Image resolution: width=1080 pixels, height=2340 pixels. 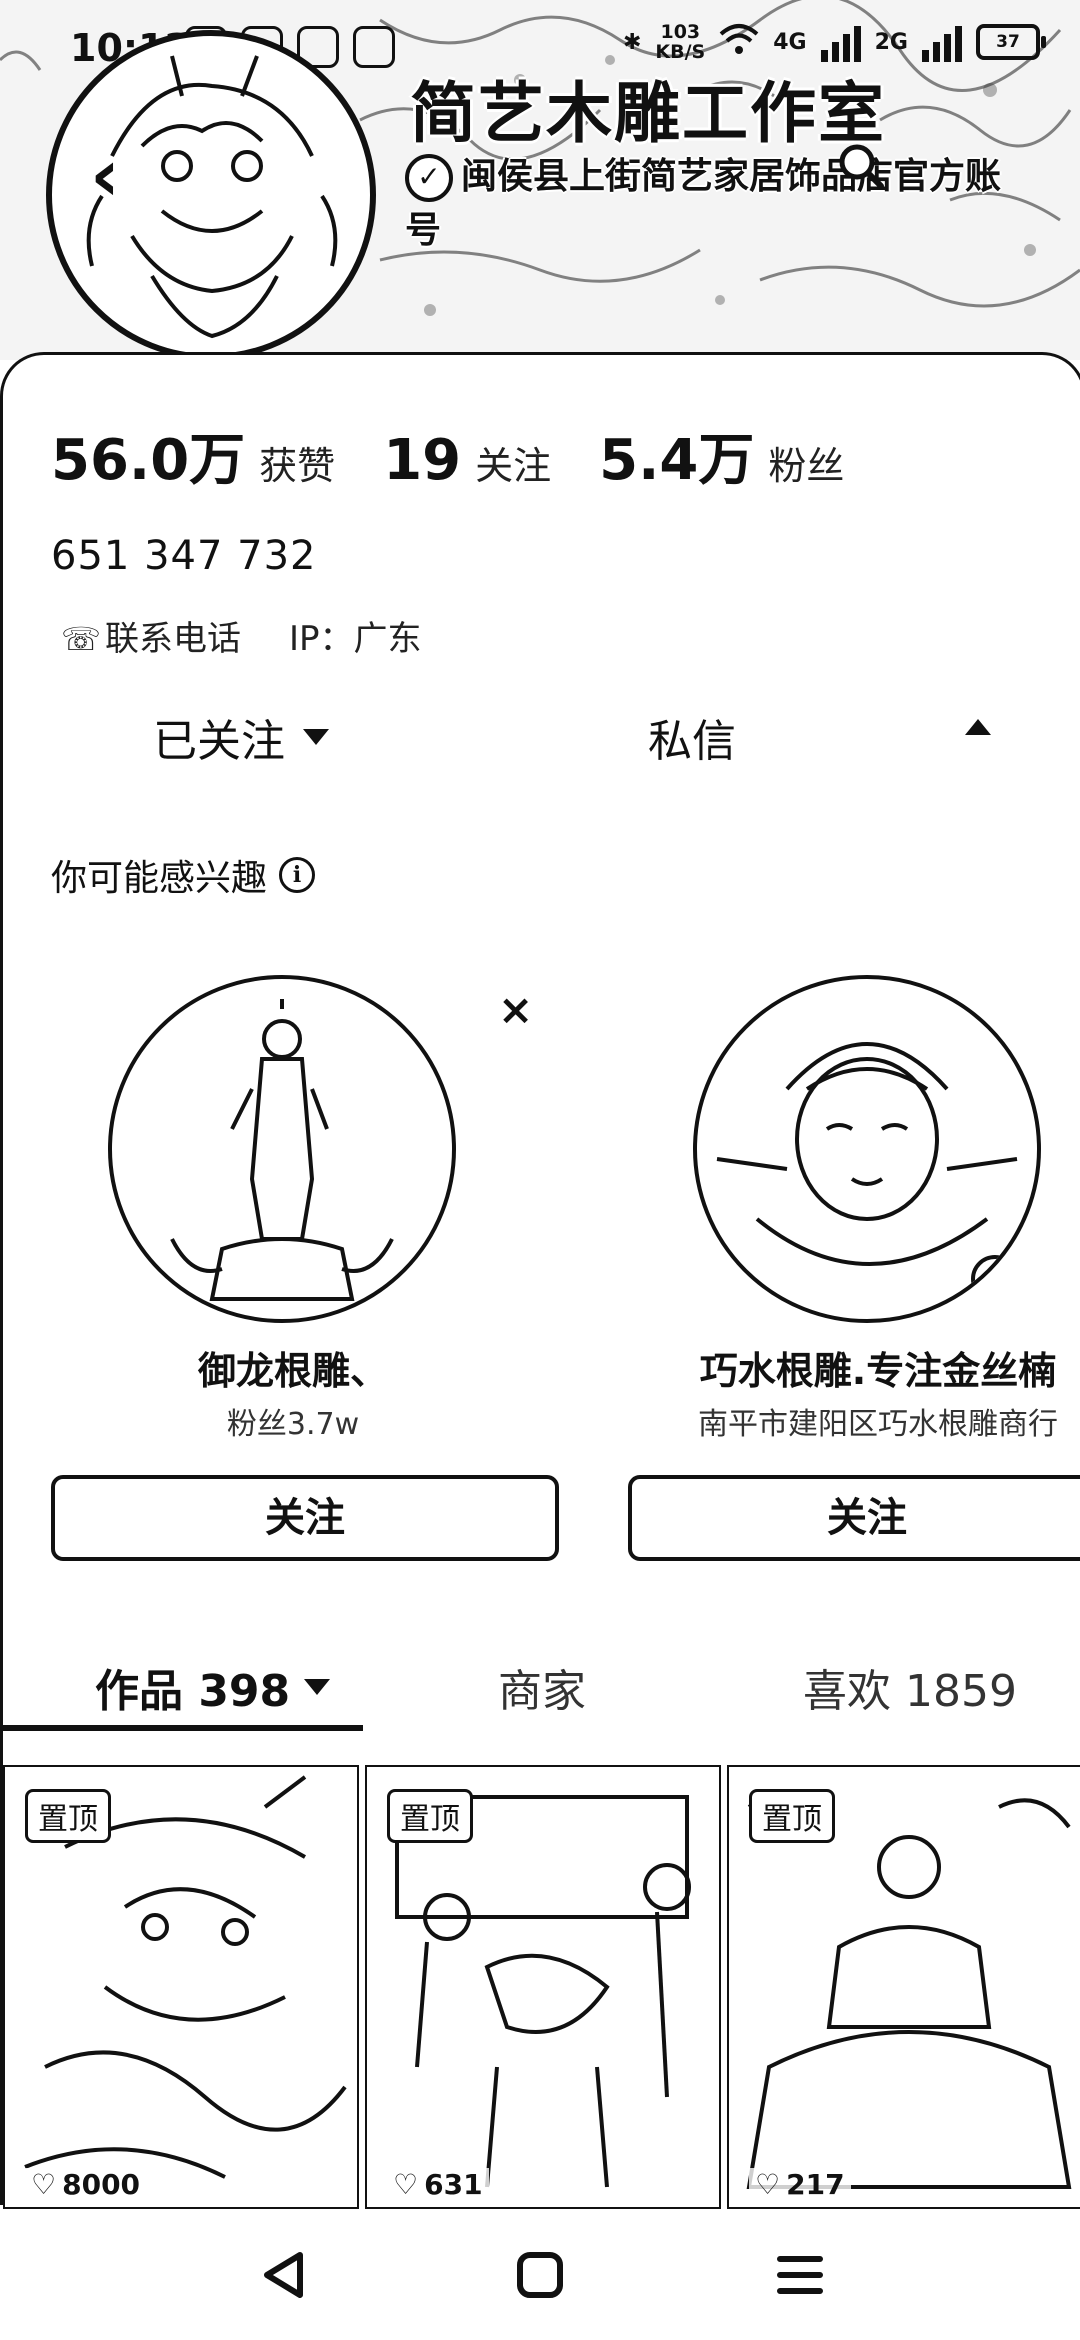 I want to click on video-thumbnail: 置顶 ♡ 217, so click(x=903, y=1987).